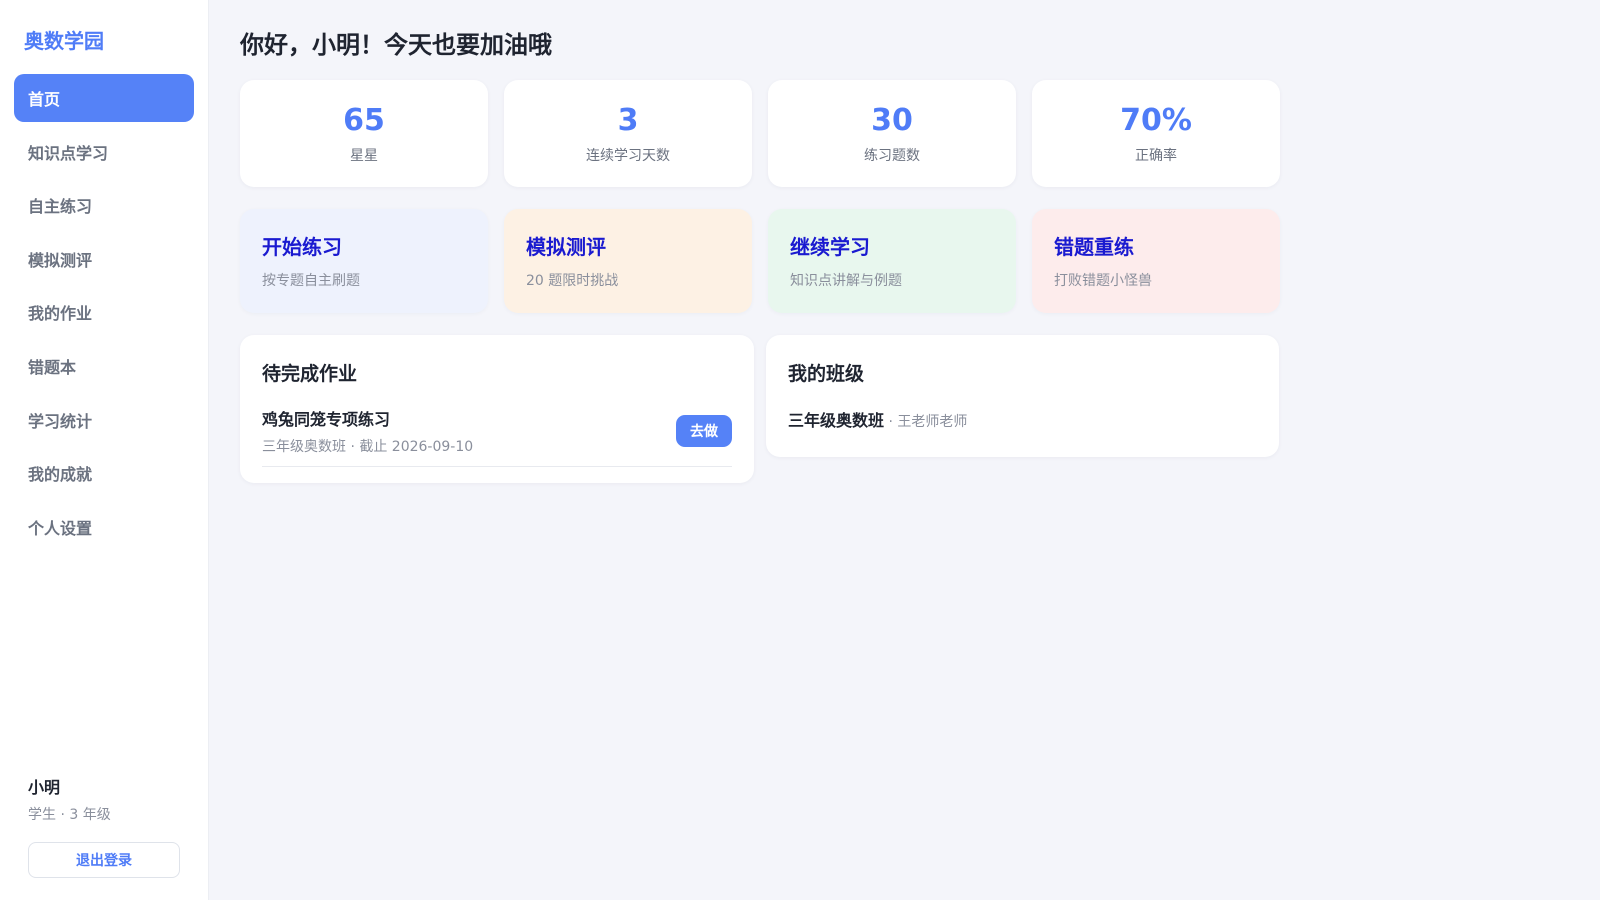  I want to click on sidebar-item-mistakes: 错题本, so click(104, 366).